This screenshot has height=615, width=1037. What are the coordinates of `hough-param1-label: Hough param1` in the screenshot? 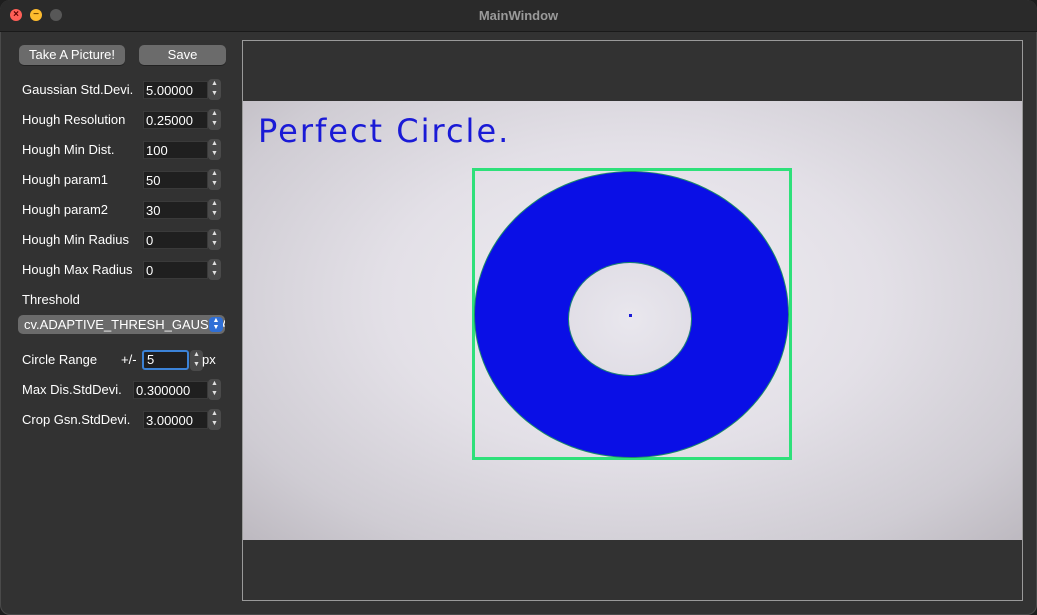 It's located at (65, 179).